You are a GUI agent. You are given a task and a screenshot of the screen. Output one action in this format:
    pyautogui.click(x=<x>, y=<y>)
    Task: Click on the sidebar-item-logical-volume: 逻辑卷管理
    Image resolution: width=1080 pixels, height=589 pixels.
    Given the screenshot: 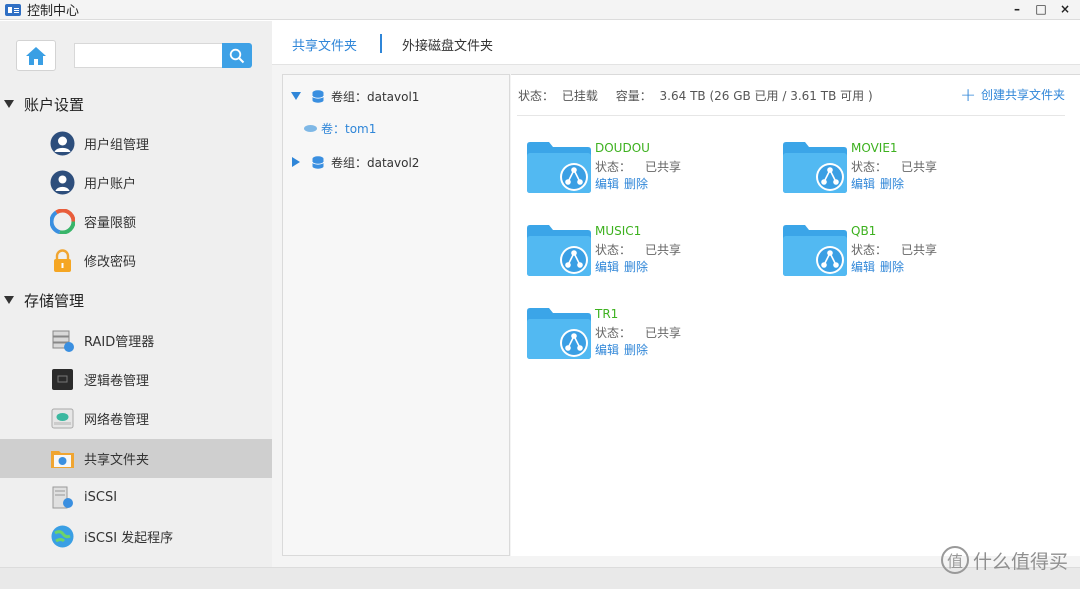 What is the action you would take?
    pyautogui.click(x=136, y=379)
    